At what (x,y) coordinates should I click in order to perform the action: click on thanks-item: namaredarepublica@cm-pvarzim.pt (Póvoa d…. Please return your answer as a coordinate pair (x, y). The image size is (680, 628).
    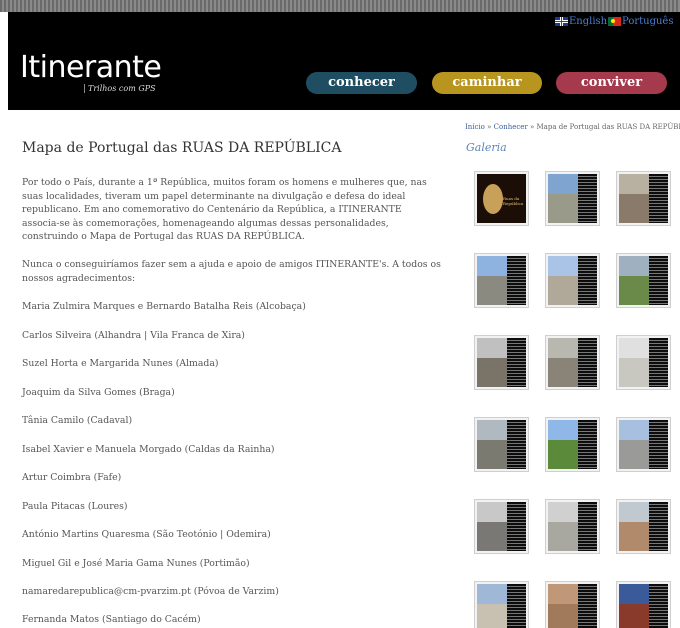
    Looking at the image, I should click on (150, 591).